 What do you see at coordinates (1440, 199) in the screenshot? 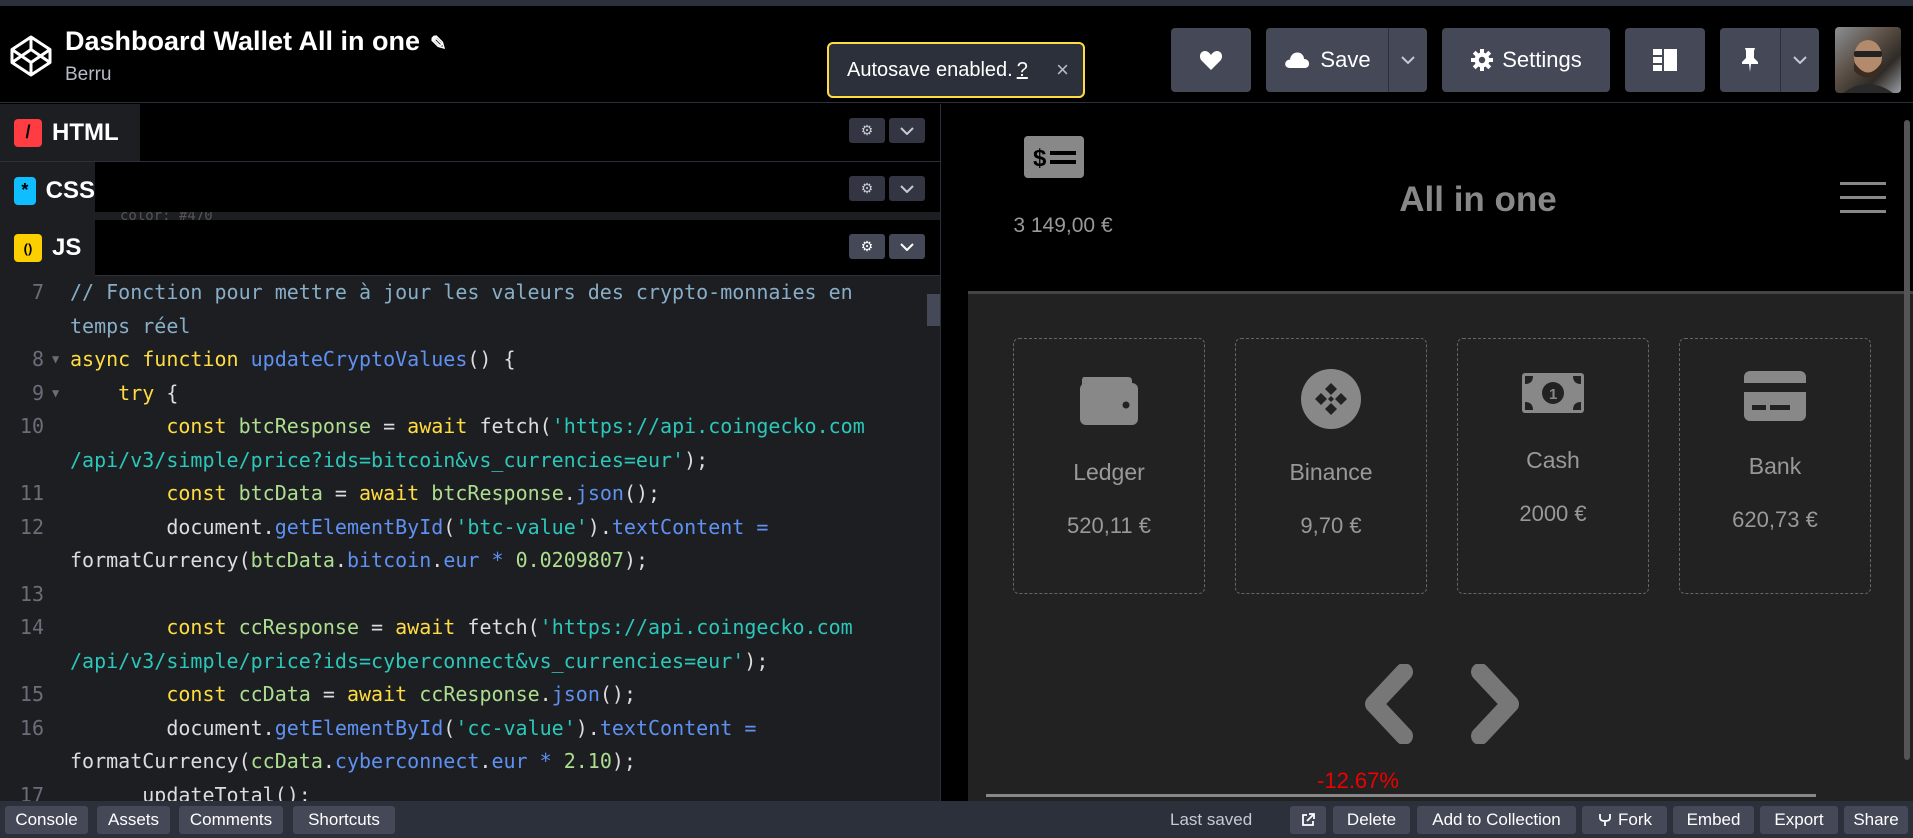
I see `preview-header: $ 3 149,00 € All in one` at bounding box center [1440, 199].